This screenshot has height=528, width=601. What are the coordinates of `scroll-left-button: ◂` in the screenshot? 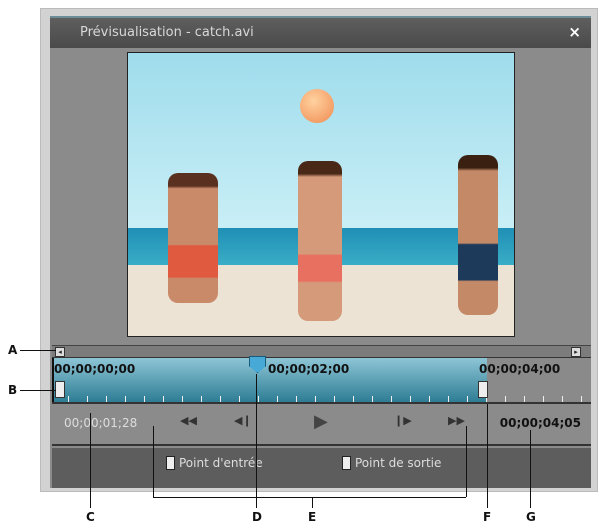 It's located at (60, 352).